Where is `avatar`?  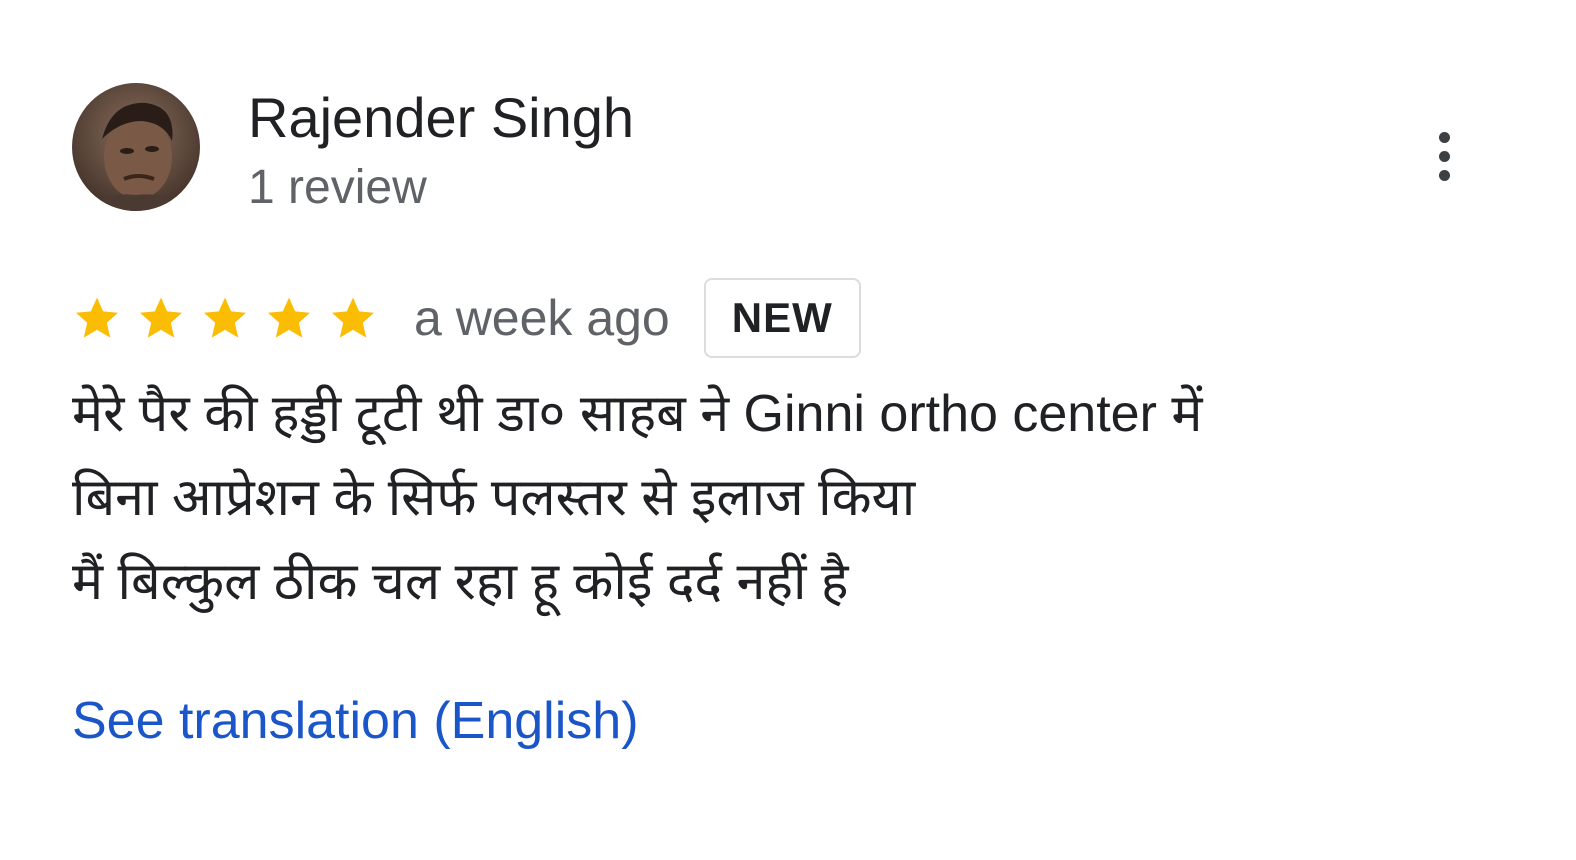
avatar is located at coordinates (136, 147).